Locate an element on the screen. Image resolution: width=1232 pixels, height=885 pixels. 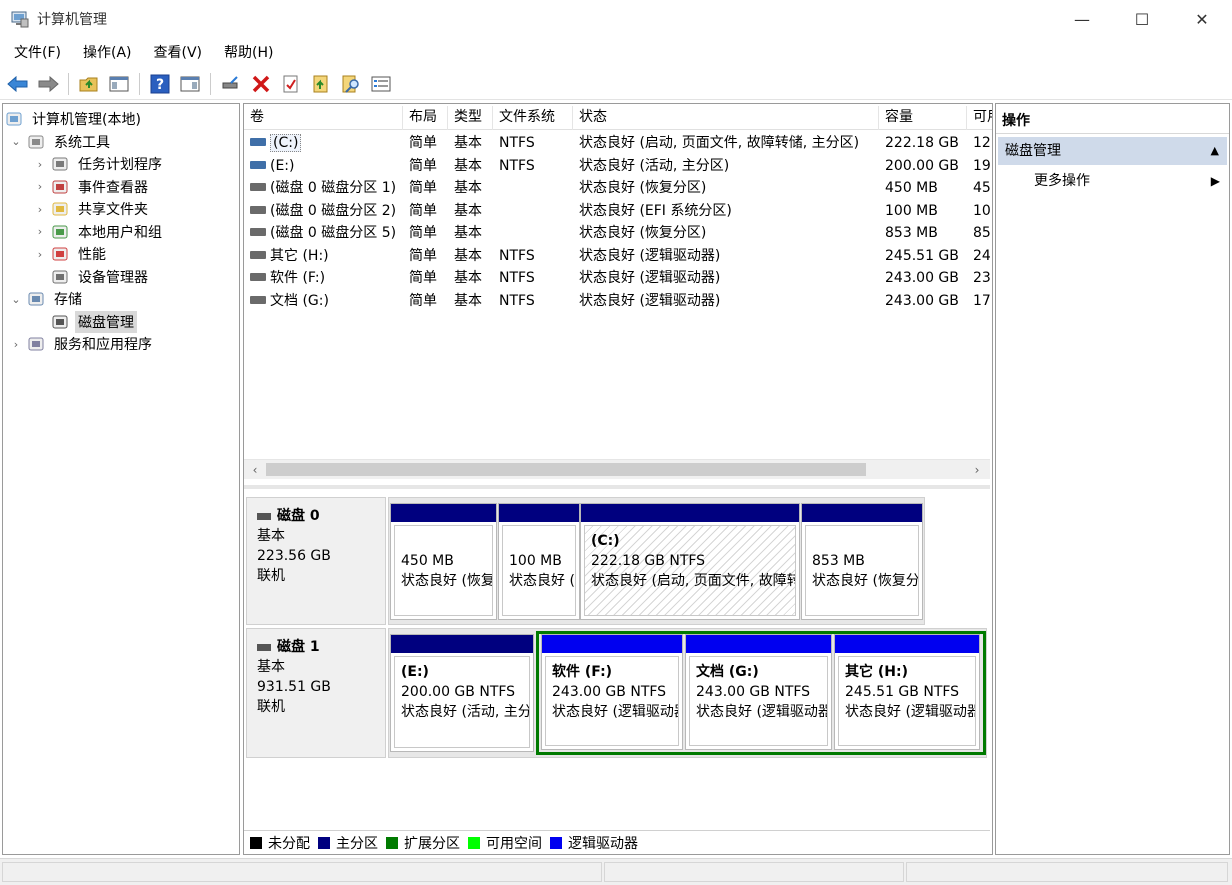
tree-item-label: 设备管理器 is located at coordinates (113, 277).